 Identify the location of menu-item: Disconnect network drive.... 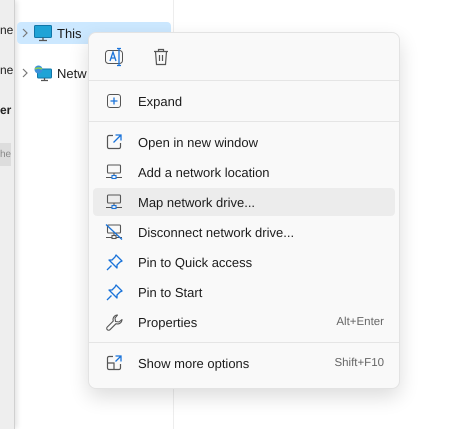
(244, 232).